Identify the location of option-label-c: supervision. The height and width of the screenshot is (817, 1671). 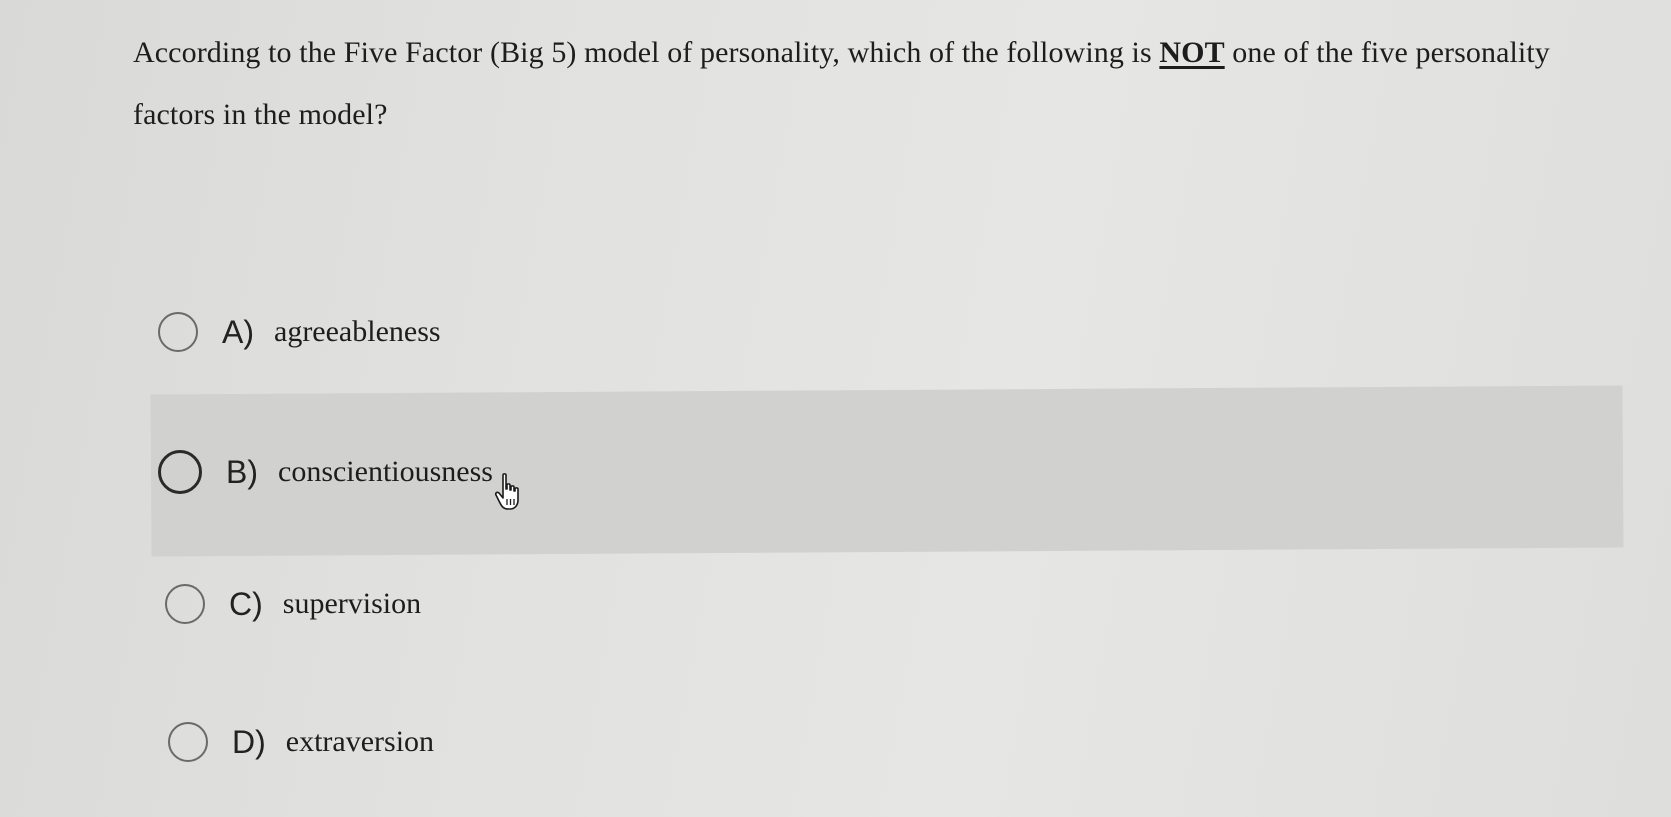
(352, 603).